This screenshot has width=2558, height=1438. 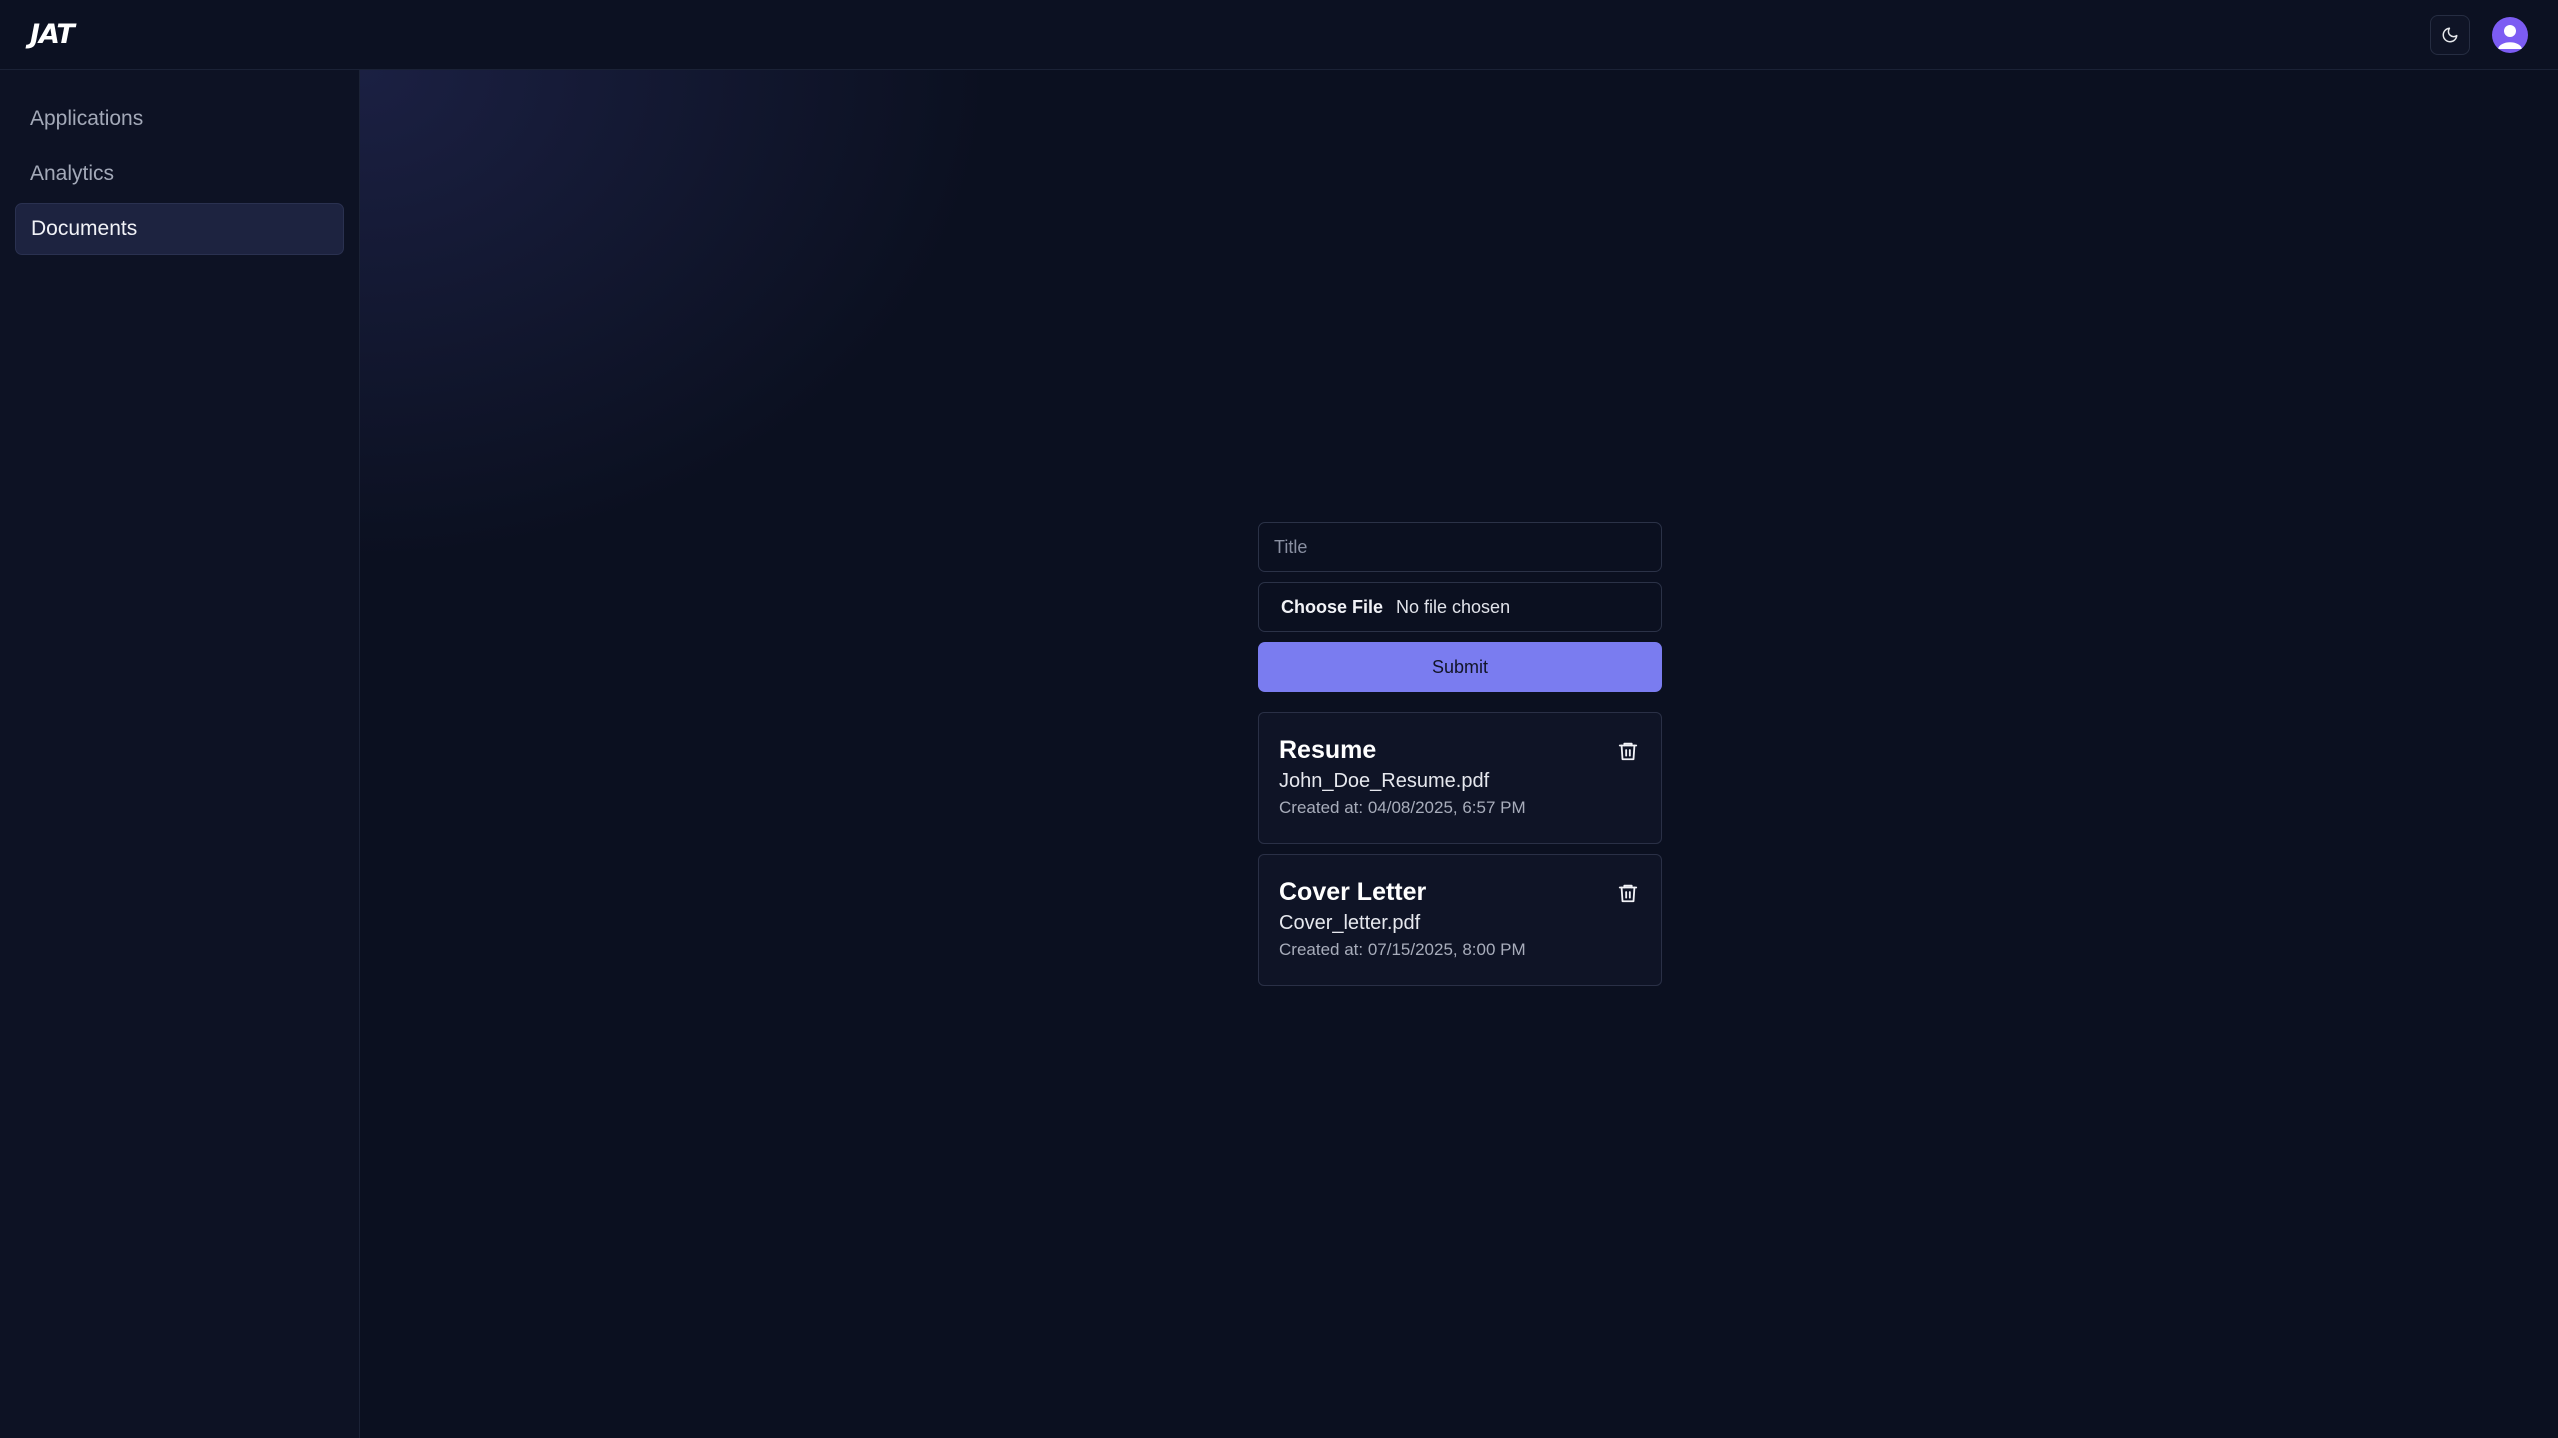 What do you see at coordinates (1353, 892) in the screenshot?
I see `document-title: Cover Letter` at bounding box center [1353, 892].